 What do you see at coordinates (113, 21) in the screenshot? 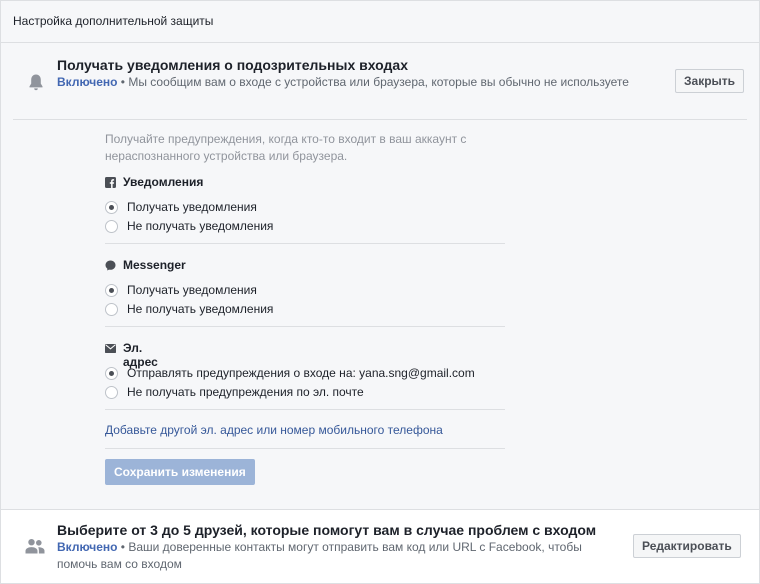
I see `panel-title: Настройка дополнительной защиты` at bounding box center [113, 21].